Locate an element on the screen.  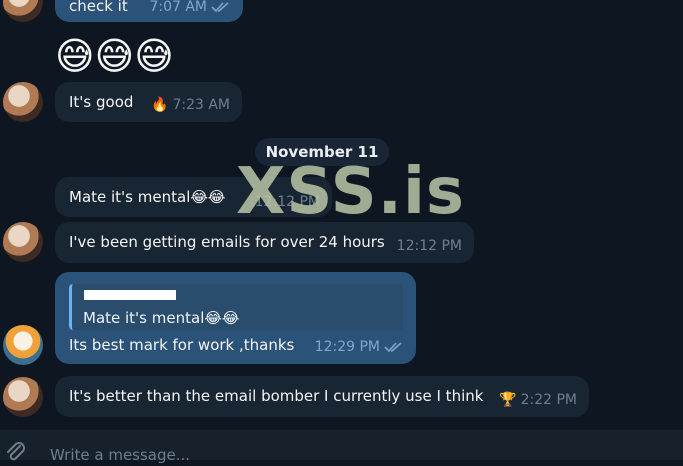
message-meta: 🏆 2:22 PM is located at coordinates (538, 400).